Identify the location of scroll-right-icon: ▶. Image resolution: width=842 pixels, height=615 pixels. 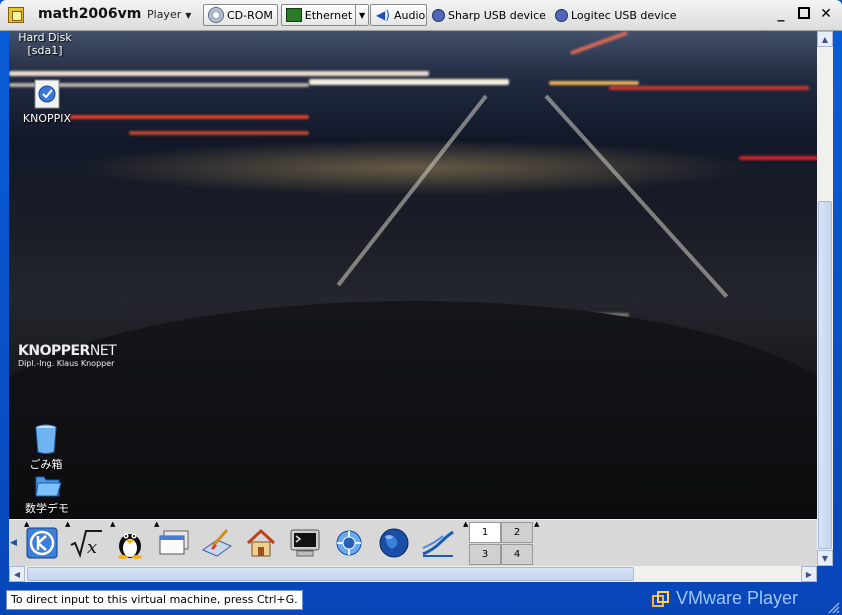
(809, 574).